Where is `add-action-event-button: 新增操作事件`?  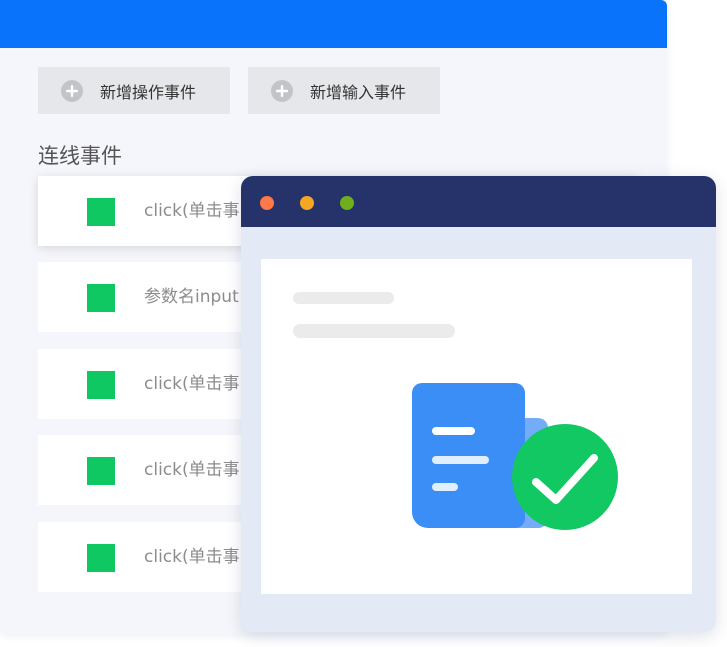 add-action-event-button: 新增操作事件 is located at coordinates (134, 90).